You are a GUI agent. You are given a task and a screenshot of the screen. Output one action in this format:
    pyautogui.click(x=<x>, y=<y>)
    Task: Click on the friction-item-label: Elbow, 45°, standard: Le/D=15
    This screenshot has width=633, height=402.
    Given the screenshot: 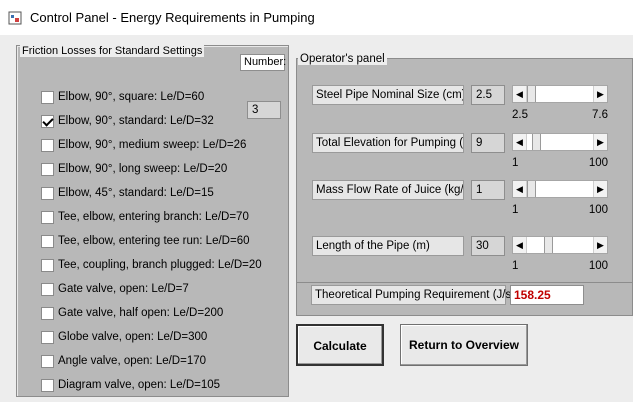 What is the action you would take?
    pyautogui.click(x=136, y=193)
    